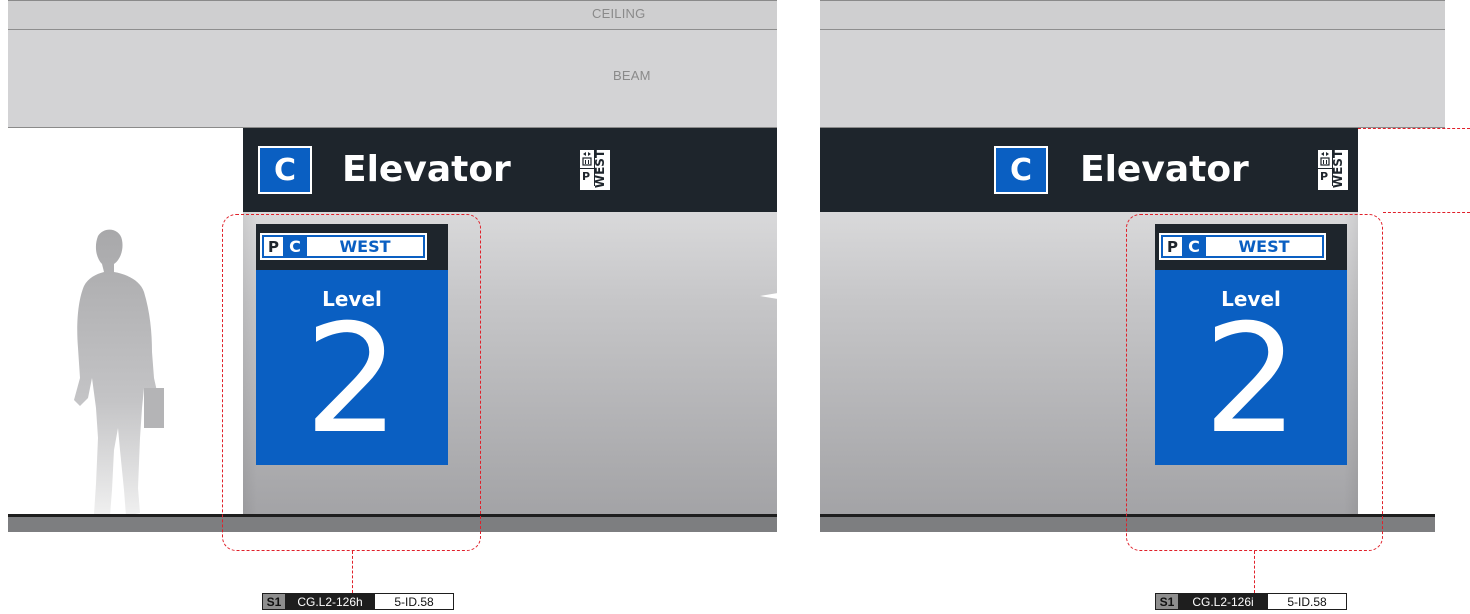  What do you see at coordinates (619, 13) in the screenshot?
I see `ceiling-label: CEILING` at bounding box center [619, 13].